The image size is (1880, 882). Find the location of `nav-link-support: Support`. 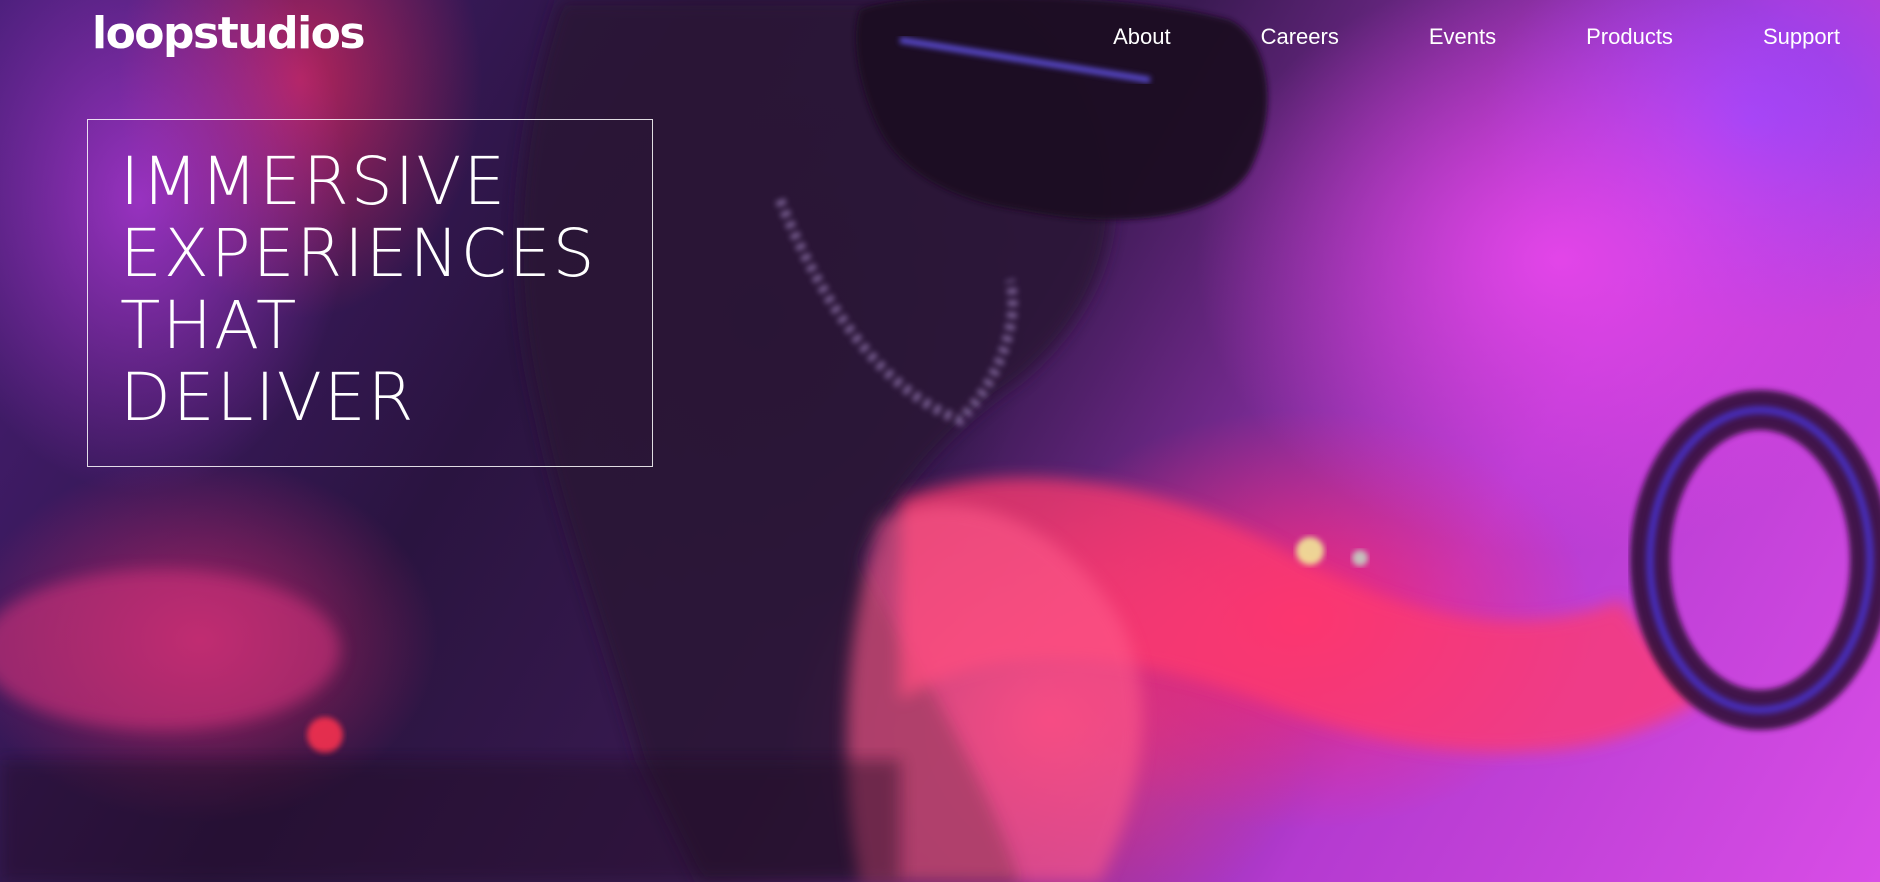

nav-link-support: Support is located at coordinates (1801, 37).